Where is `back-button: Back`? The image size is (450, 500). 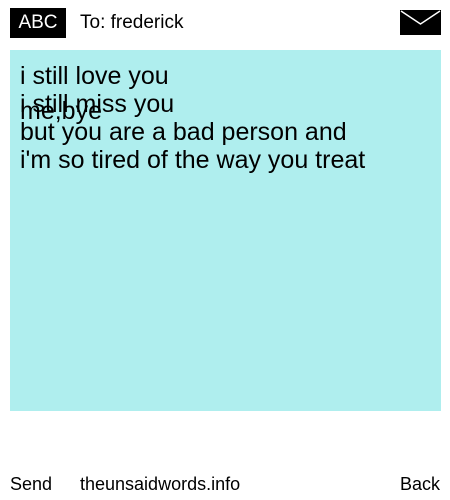
back-button: Back is located at coordinates (420, 484).